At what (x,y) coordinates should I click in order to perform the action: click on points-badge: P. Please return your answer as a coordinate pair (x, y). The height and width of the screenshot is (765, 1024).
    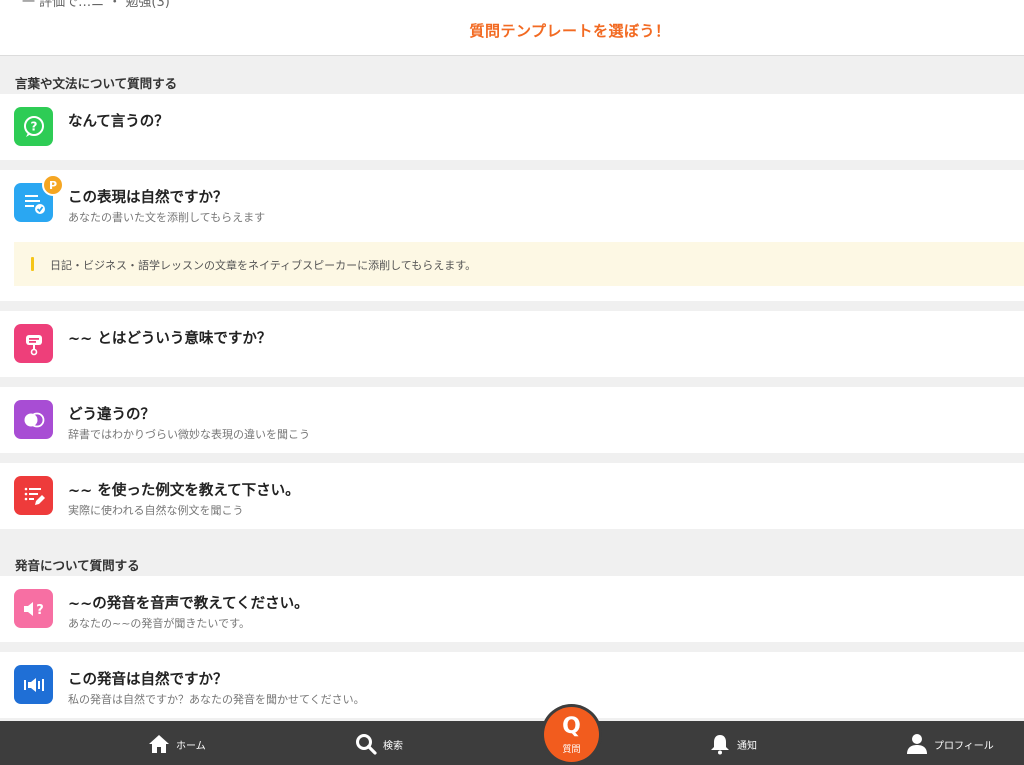
    Looking at the image, I should click on (53, 185).